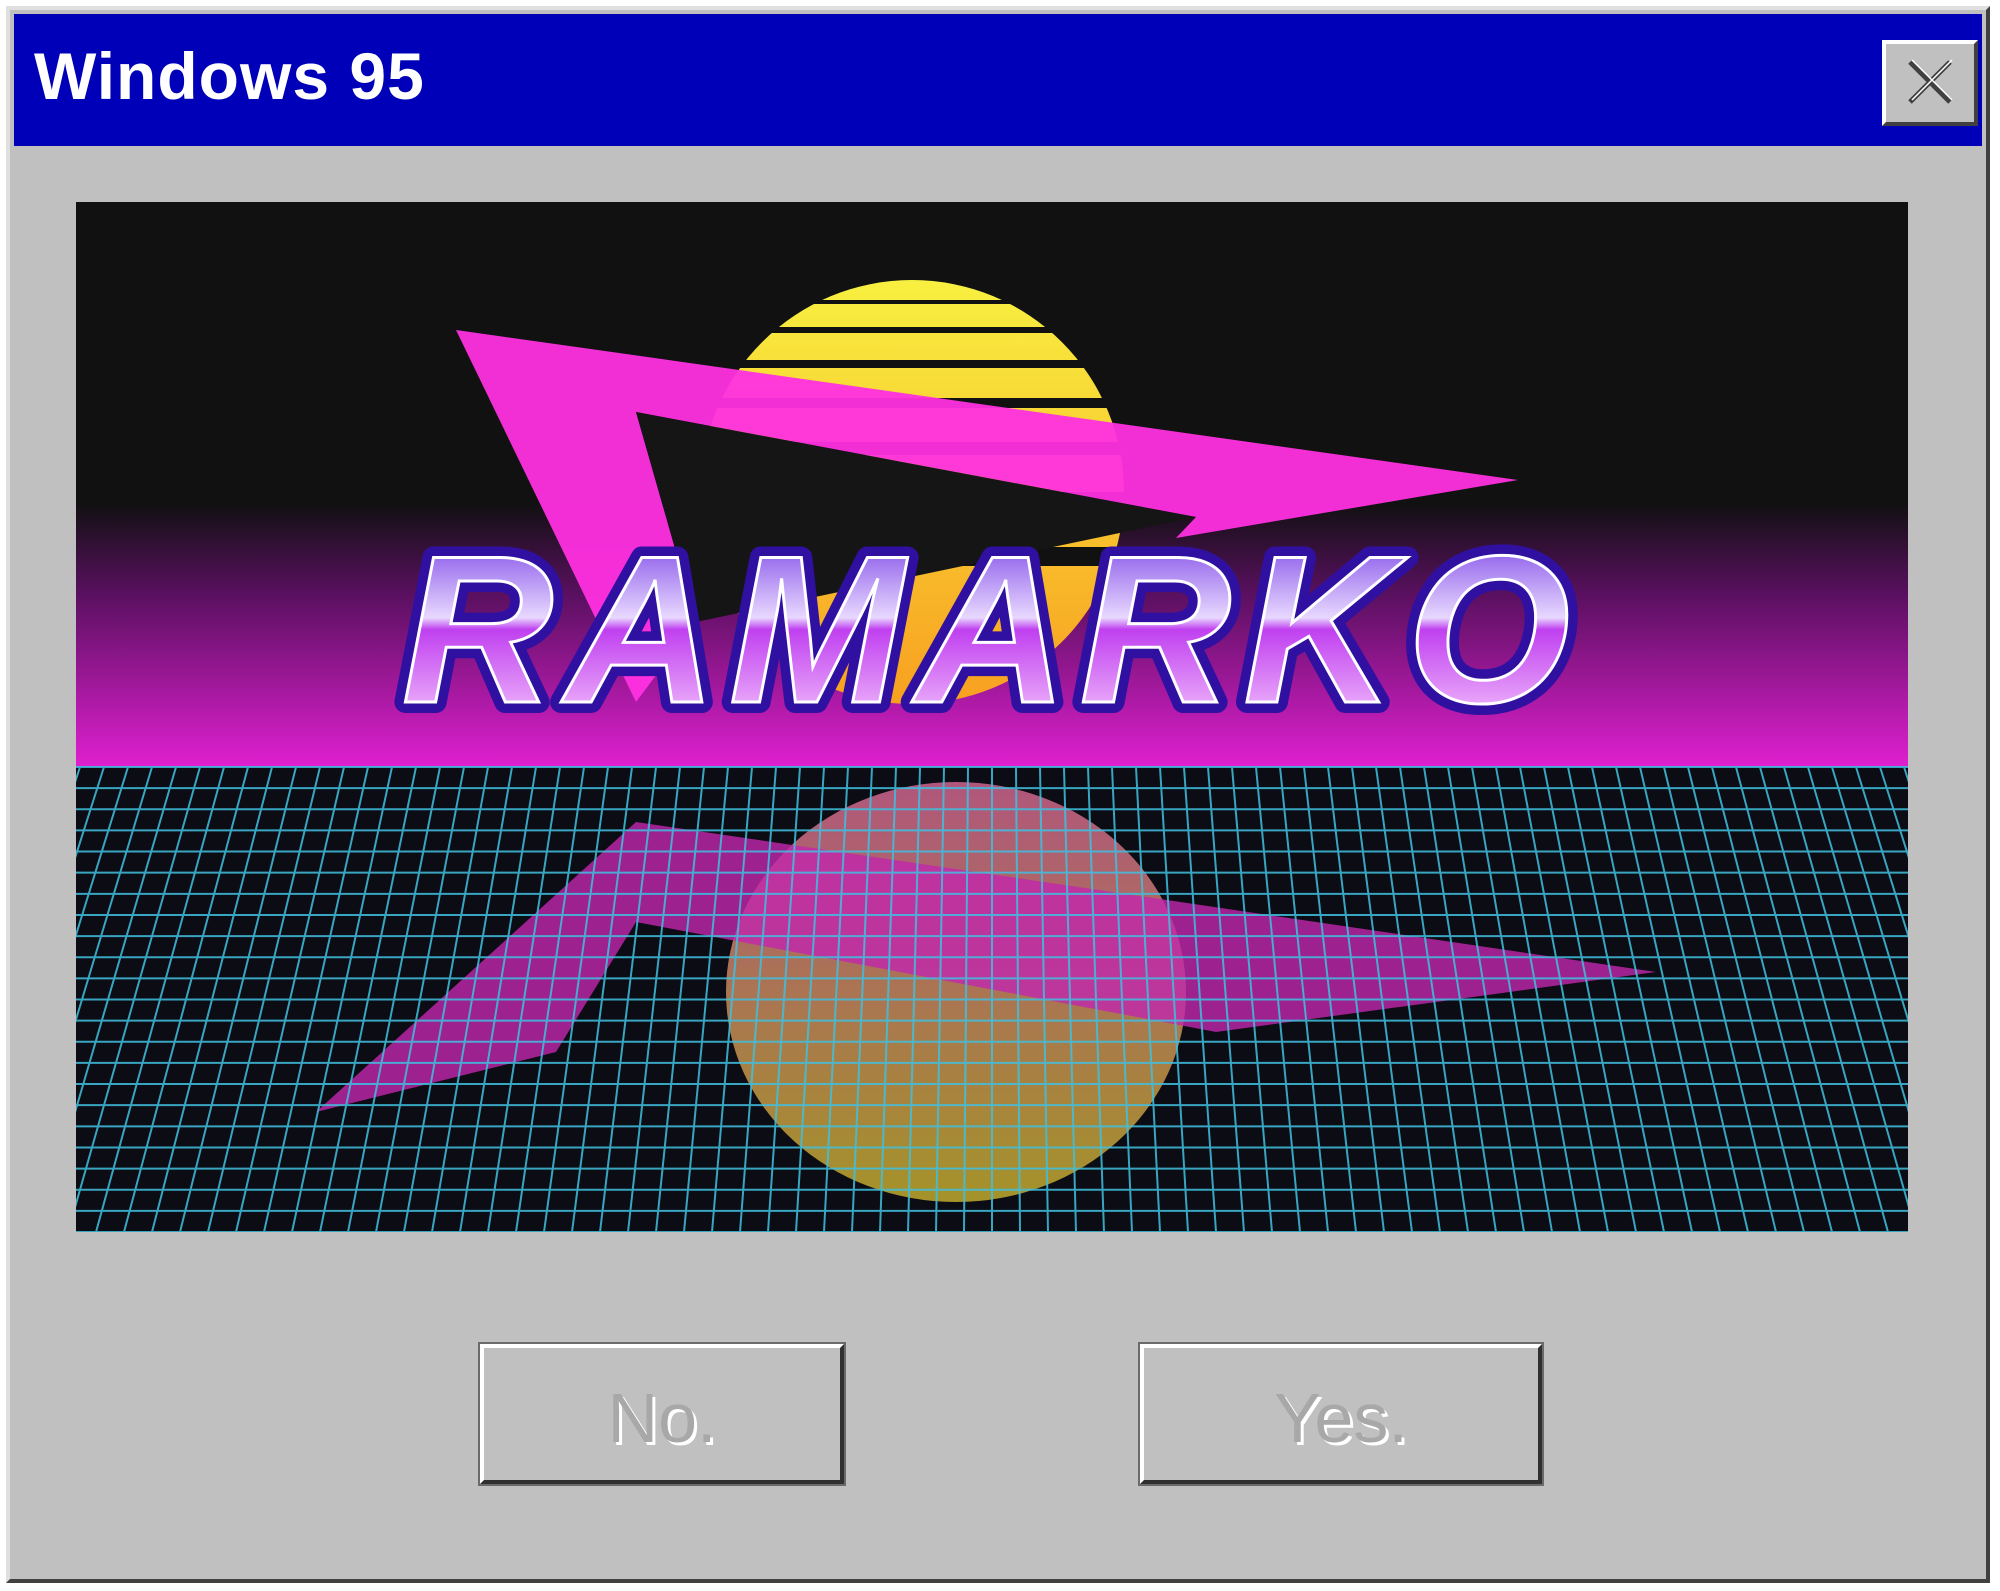  What do you see at coordinates (229, 76) in the screenshot?
I see `window-title: Windows 95` at bounding box center [229, 76].